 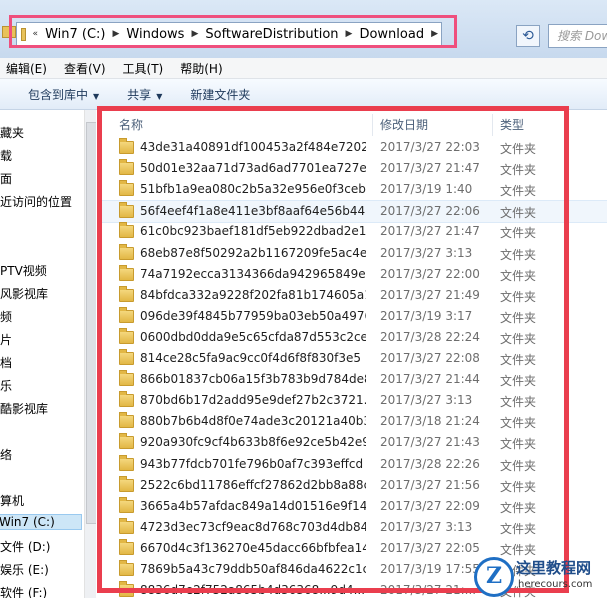 I want to click on share-label: 共享, so click(x=139, y=94).